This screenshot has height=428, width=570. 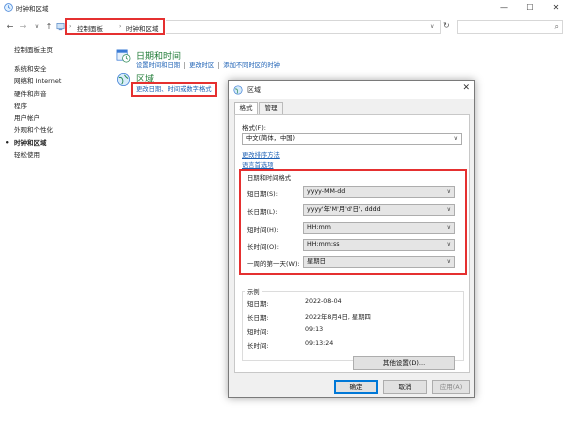 What do you see at coordinates (254, 128) in the screenshot?
I see `format-label: 格式(F):` at bounding box center [254, 128].